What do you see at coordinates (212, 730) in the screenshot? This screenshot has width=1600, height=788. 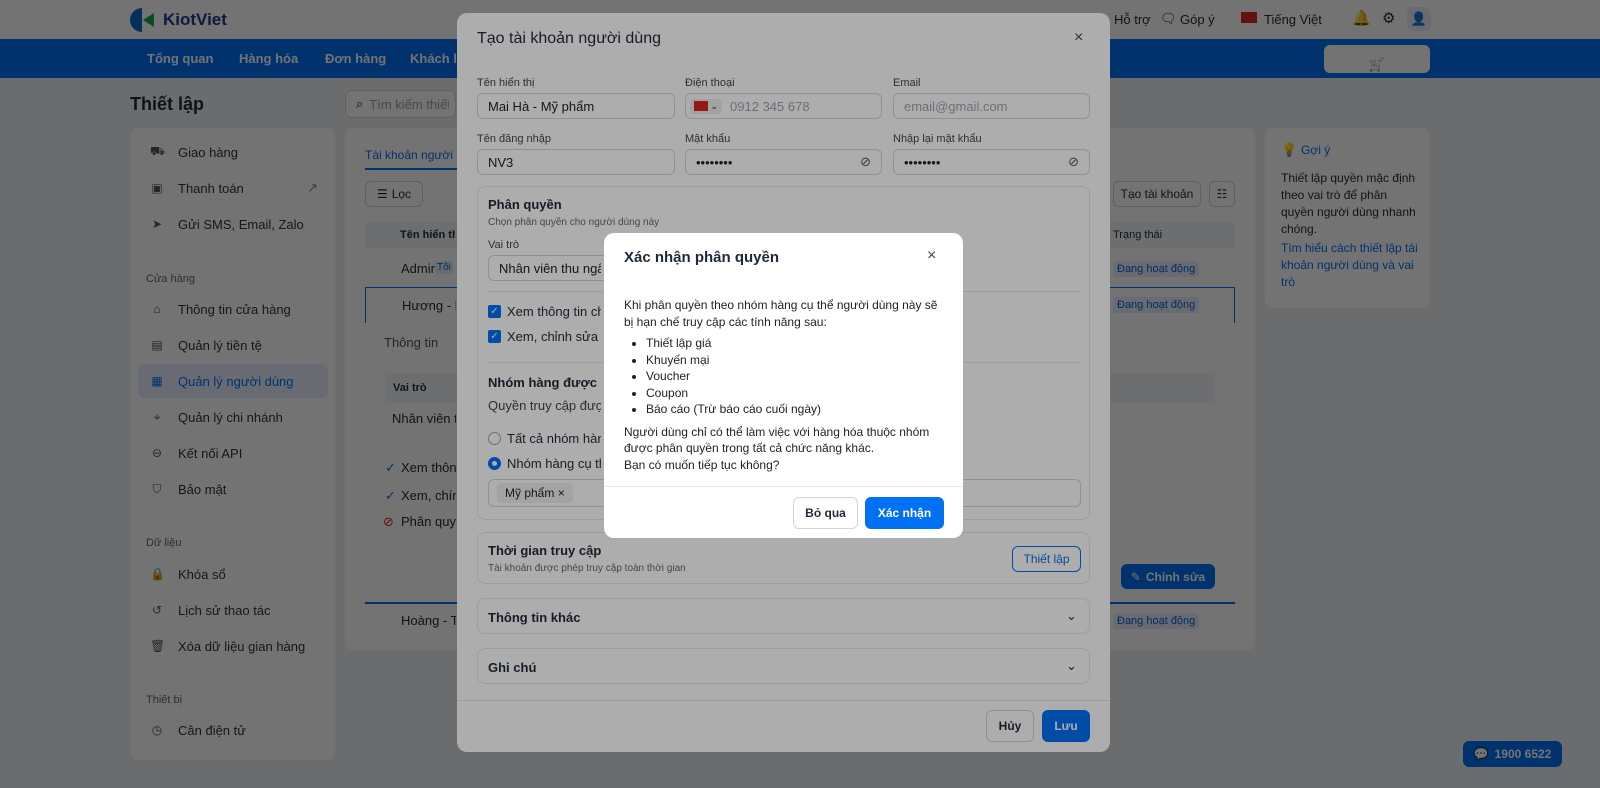 I see `sidebar-label: Cân điện tử` at bounding box center [212, 730].